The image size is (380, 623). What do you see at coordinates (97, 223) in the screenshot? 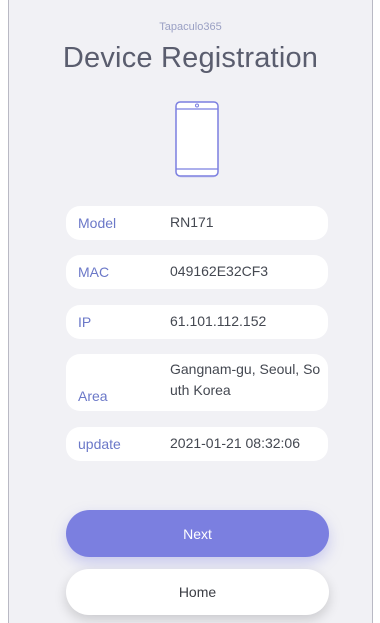
I see `model-label: Model` at bounding box center [97, 223].